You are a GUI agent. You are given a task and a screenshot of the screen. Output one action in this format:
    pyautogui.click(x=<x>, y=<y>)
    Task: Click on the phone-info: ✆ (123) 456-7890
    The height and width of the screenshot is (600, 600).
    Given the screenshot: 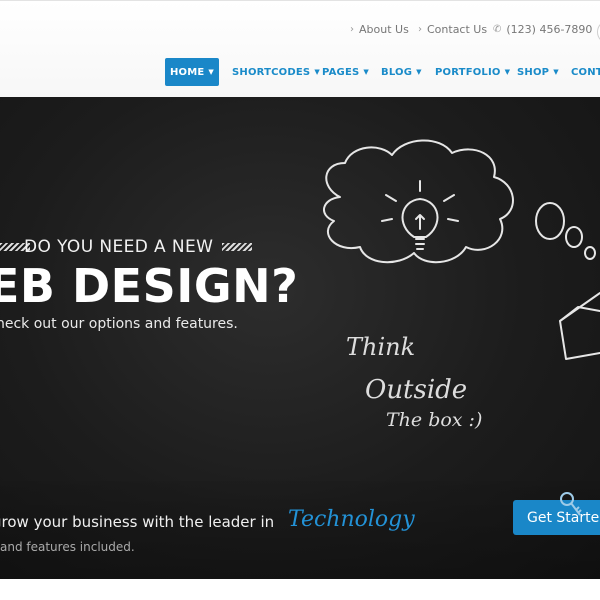 What is the action you would take?
    pyautogui.click(x=542, y=29)
    